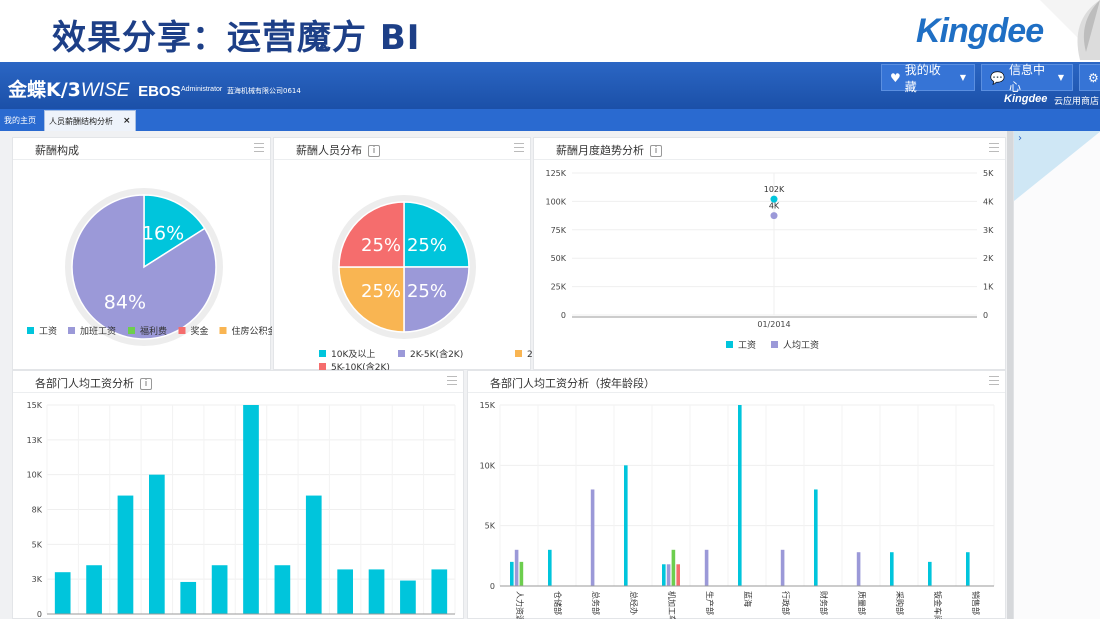 The image size is (1100, 619). Describe the element at coordinates (98, 331) in the screenshot. I see `legend-label: 加班工资` at that location.